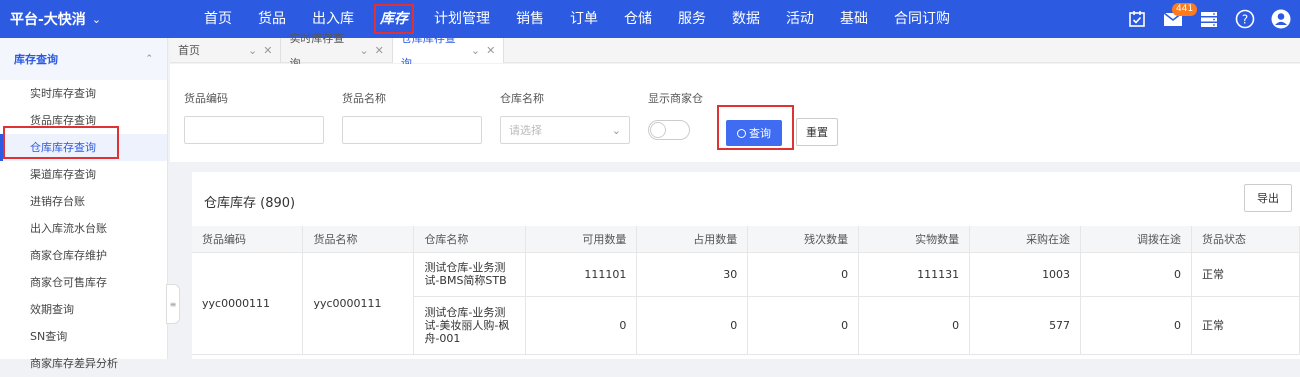  Describe the element at coordinates (1268, 198) in the screenshot. I see `export-button: 导出` at that location.